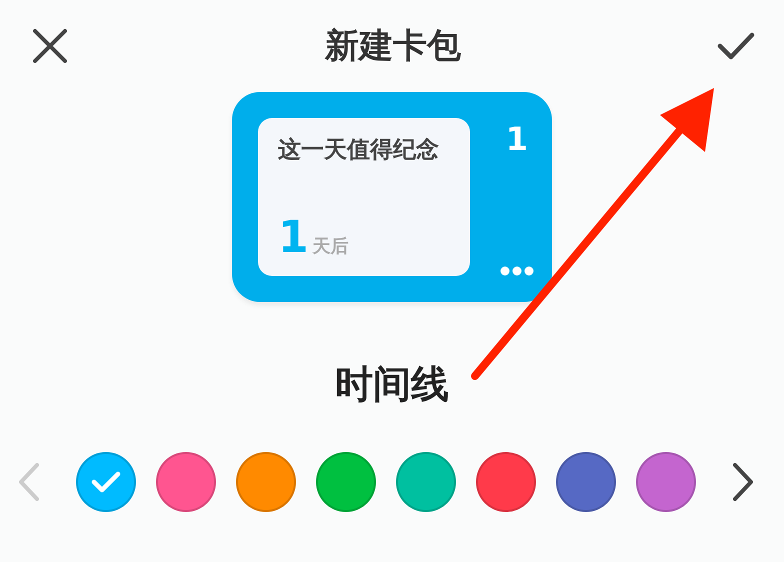  Describe the element at coordinates (517, 271) in the screenshot. I see `more-icon` at that location.